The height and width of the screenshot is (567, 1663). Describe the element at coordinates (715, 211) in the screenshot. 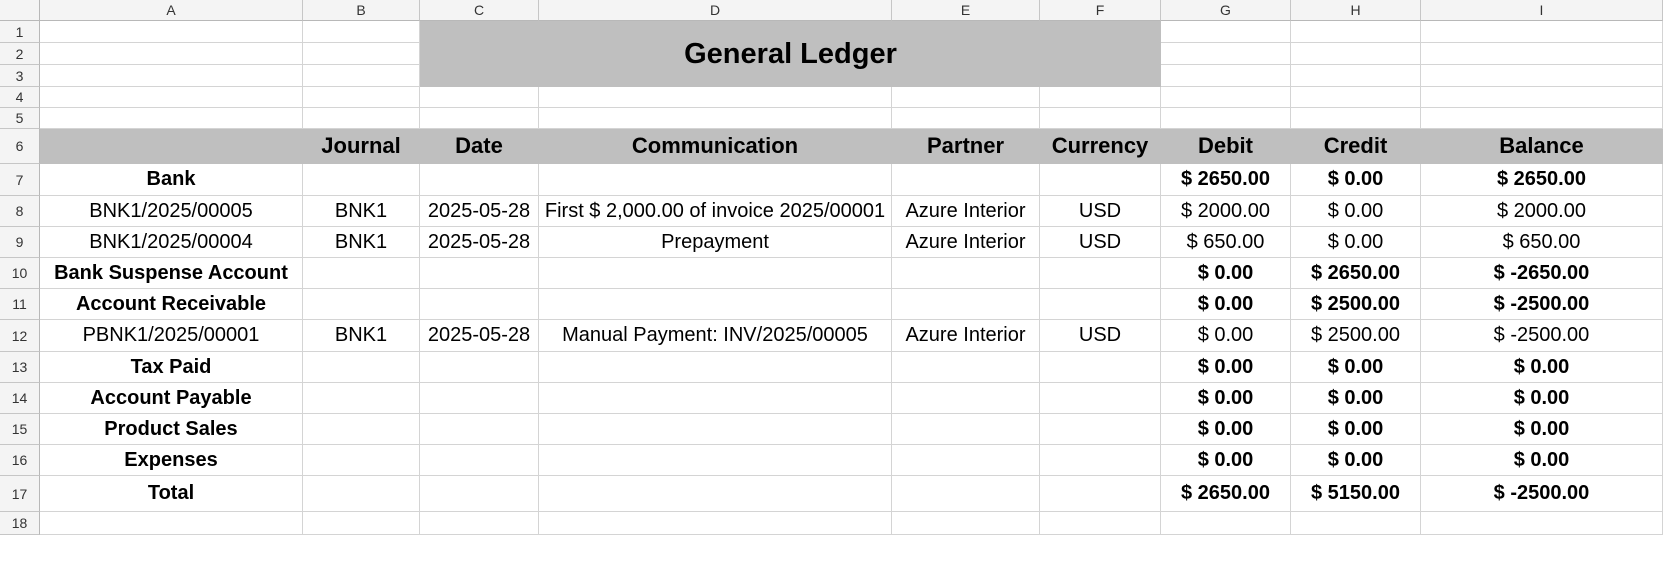

I see `ledger-cell-d8: First $ 2,000.00 of invoice 2025/00001` at that location.